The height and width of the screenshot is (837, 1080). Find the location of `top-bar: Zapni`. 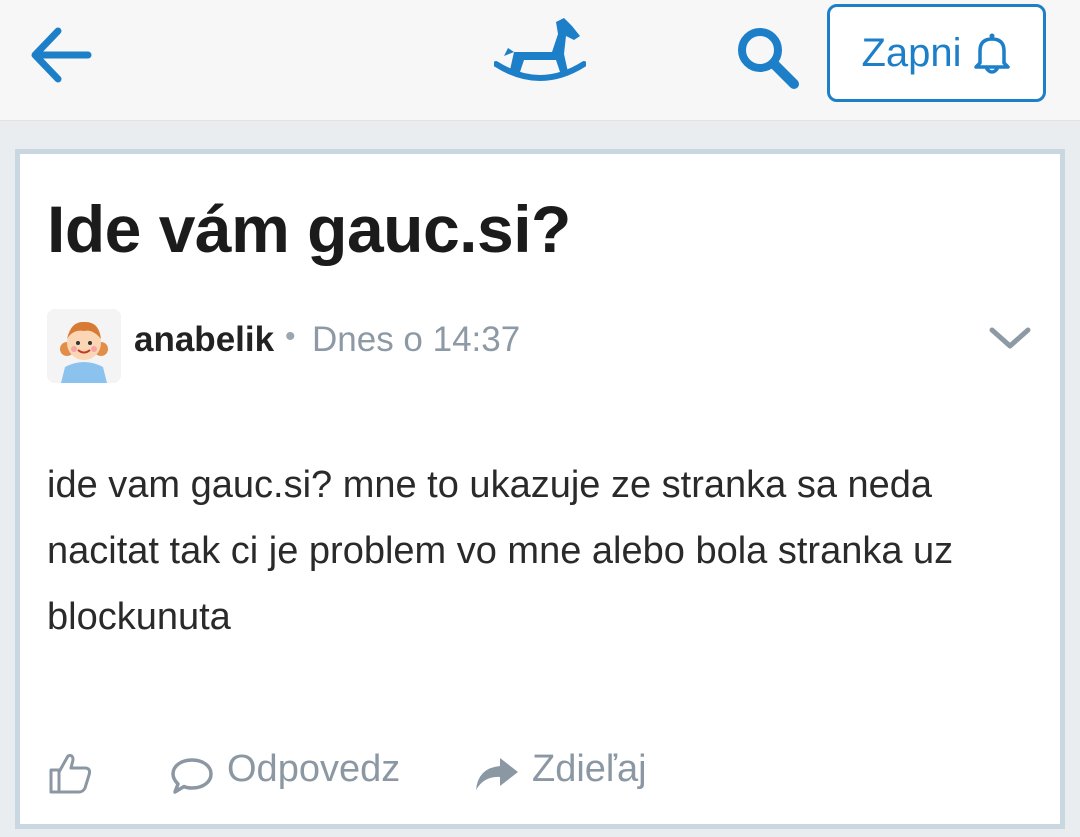

top-bar: Zapni is located at coordinates (540, 60).